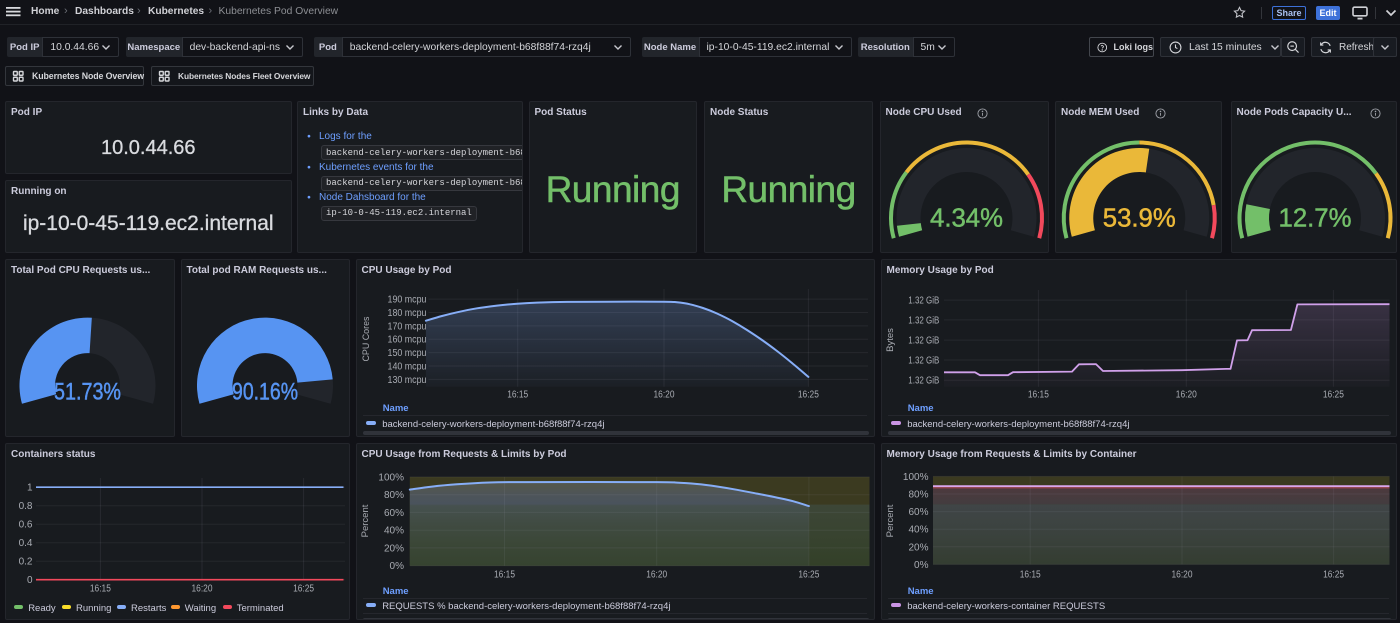 The height and width of the screenshot is (623, 1400). I want to click on svg-text: 0.4, so click(26, 543).